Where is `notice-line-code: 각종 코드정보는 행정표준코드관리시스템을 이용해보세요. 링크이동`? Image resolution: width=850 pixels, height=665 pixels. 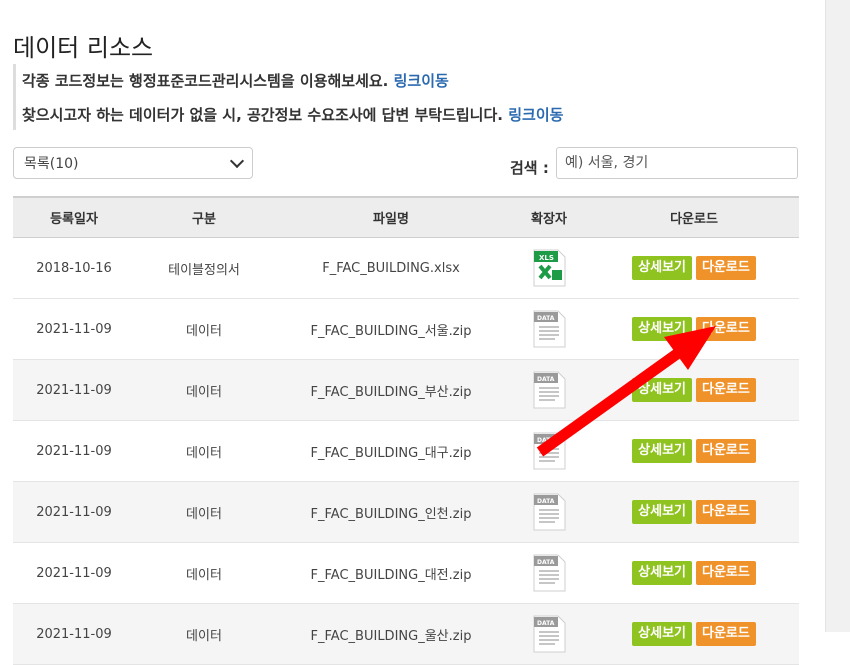
notice-line-code: 각종 코드정보는 행정표준코드관리시스템을 이용해보세요. 링크이동 is located at coordinates (235, 80).